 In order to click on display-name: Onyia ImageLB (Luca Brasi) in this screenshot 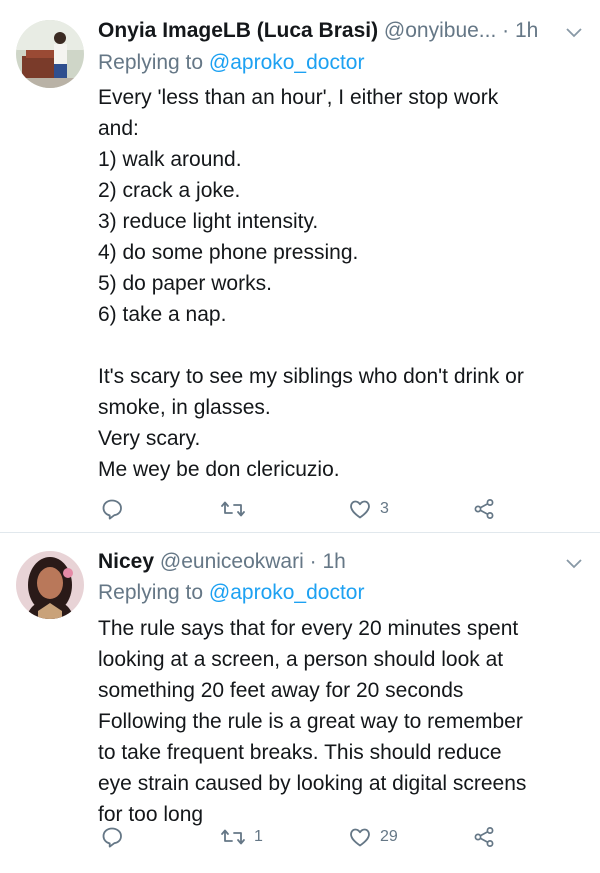, I will do `click(238, 30)`.